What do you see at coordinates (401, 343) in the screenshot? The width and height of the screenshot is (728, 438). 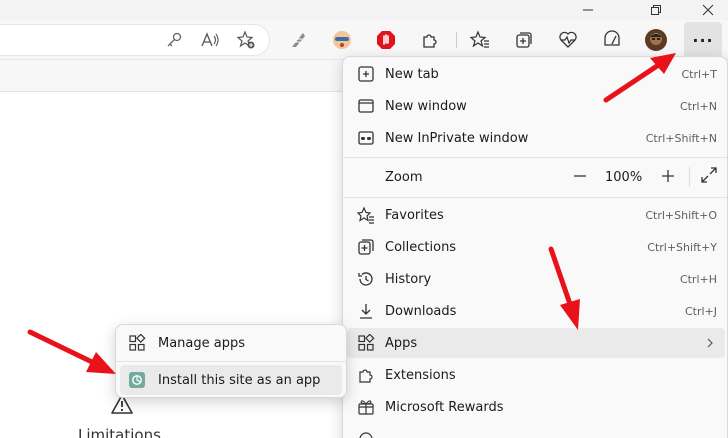 I see `menu-item-label: Apps` at bounding box center [401, 343].